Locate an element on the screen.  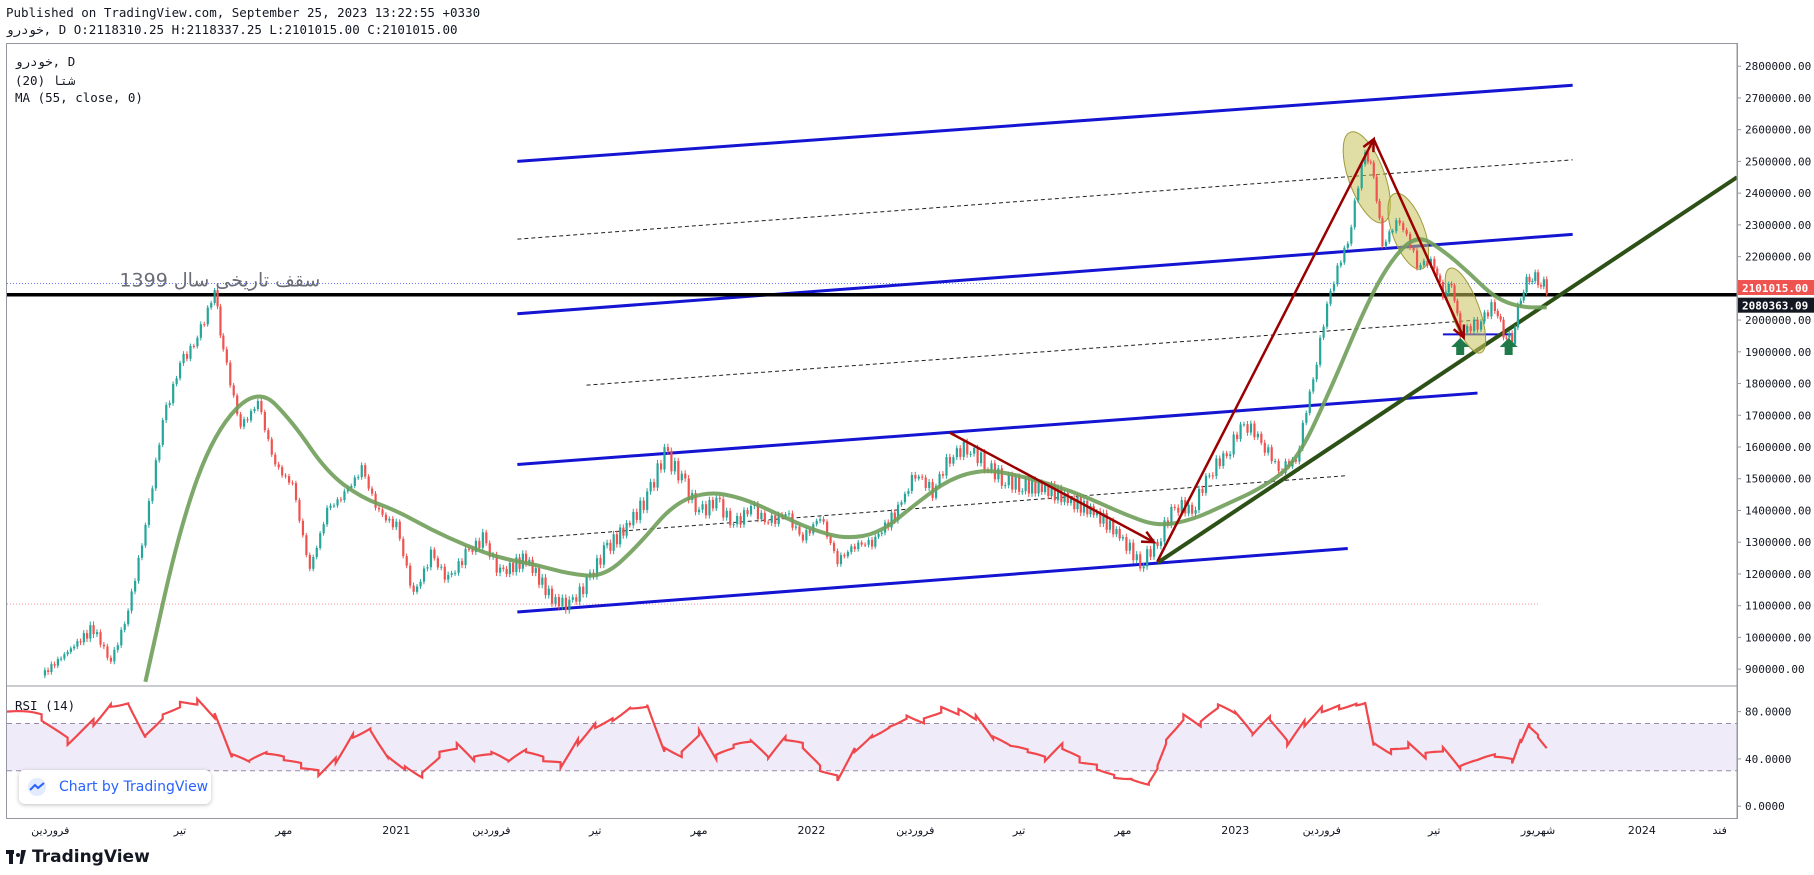
price-tick-label: 1700000.00 is located at coordinates (1778, 415).